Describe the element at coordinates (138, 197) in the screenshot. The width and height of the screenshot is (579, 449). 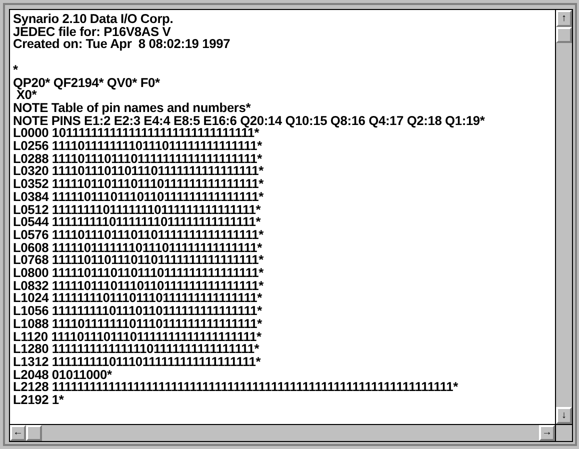
I see `text-line: L0384 11111011101110110111111111111111*` at that location.